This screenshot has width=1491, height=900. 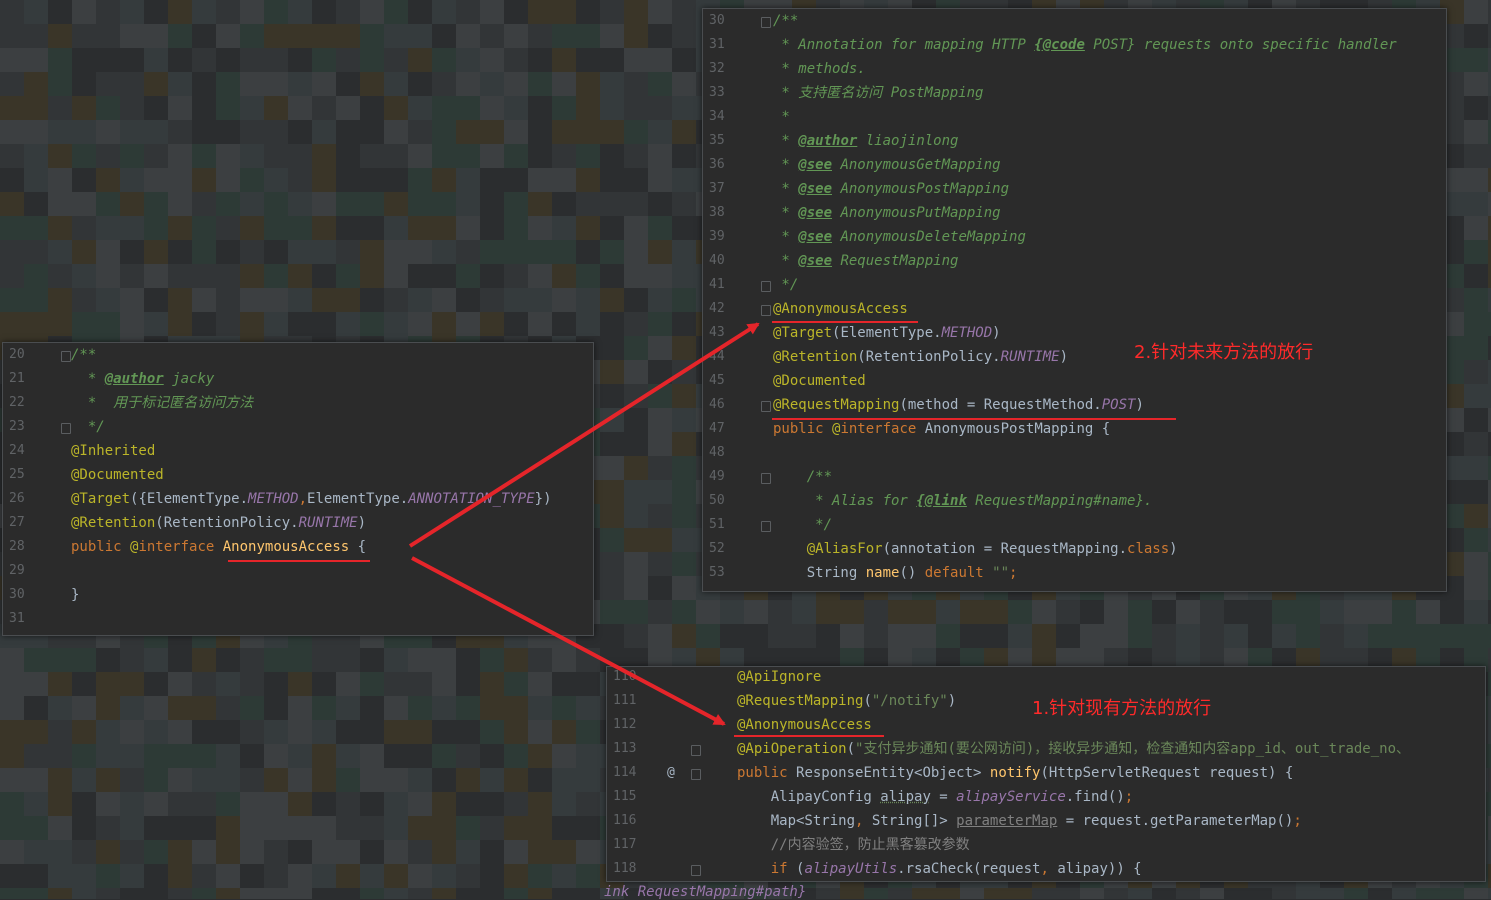 I want to click on arrow-to-top, so click(x=584, y=435).